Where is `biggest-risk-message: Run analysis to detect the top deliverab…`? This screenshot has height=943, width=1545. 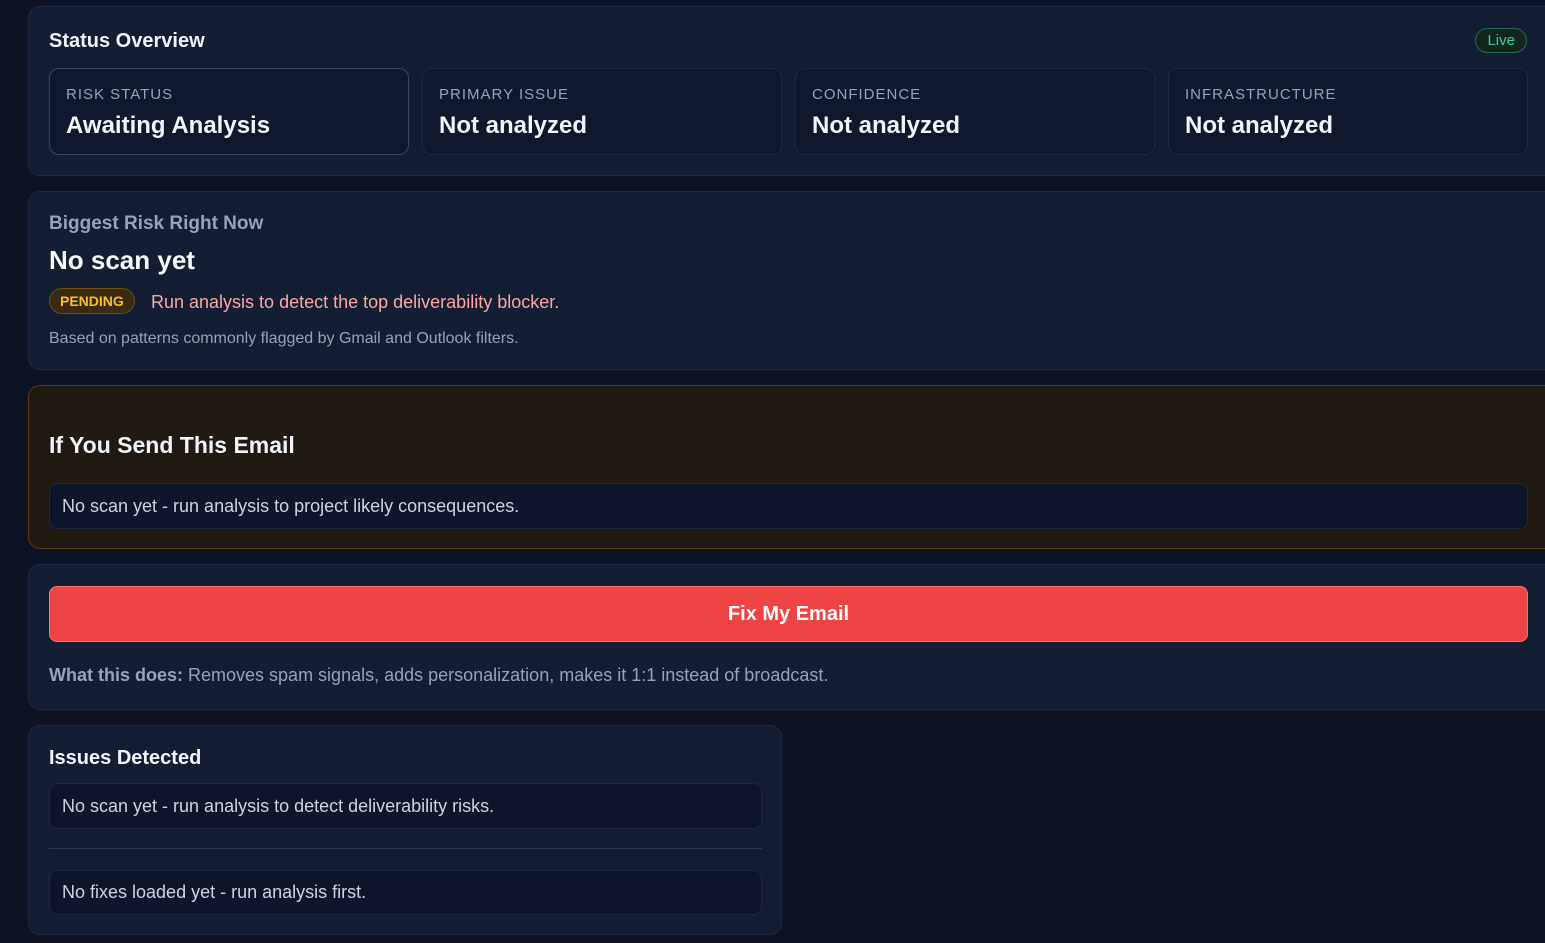
biggest-risk-message: Run analysis to detect the top deliverab… is located at coordinates (355, 302).